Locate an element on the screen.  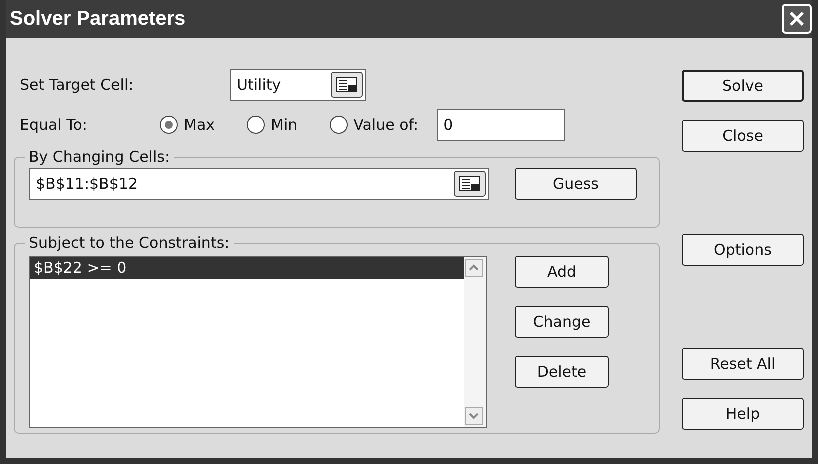
constraint-button: Change is located at coordinates (562, 322).